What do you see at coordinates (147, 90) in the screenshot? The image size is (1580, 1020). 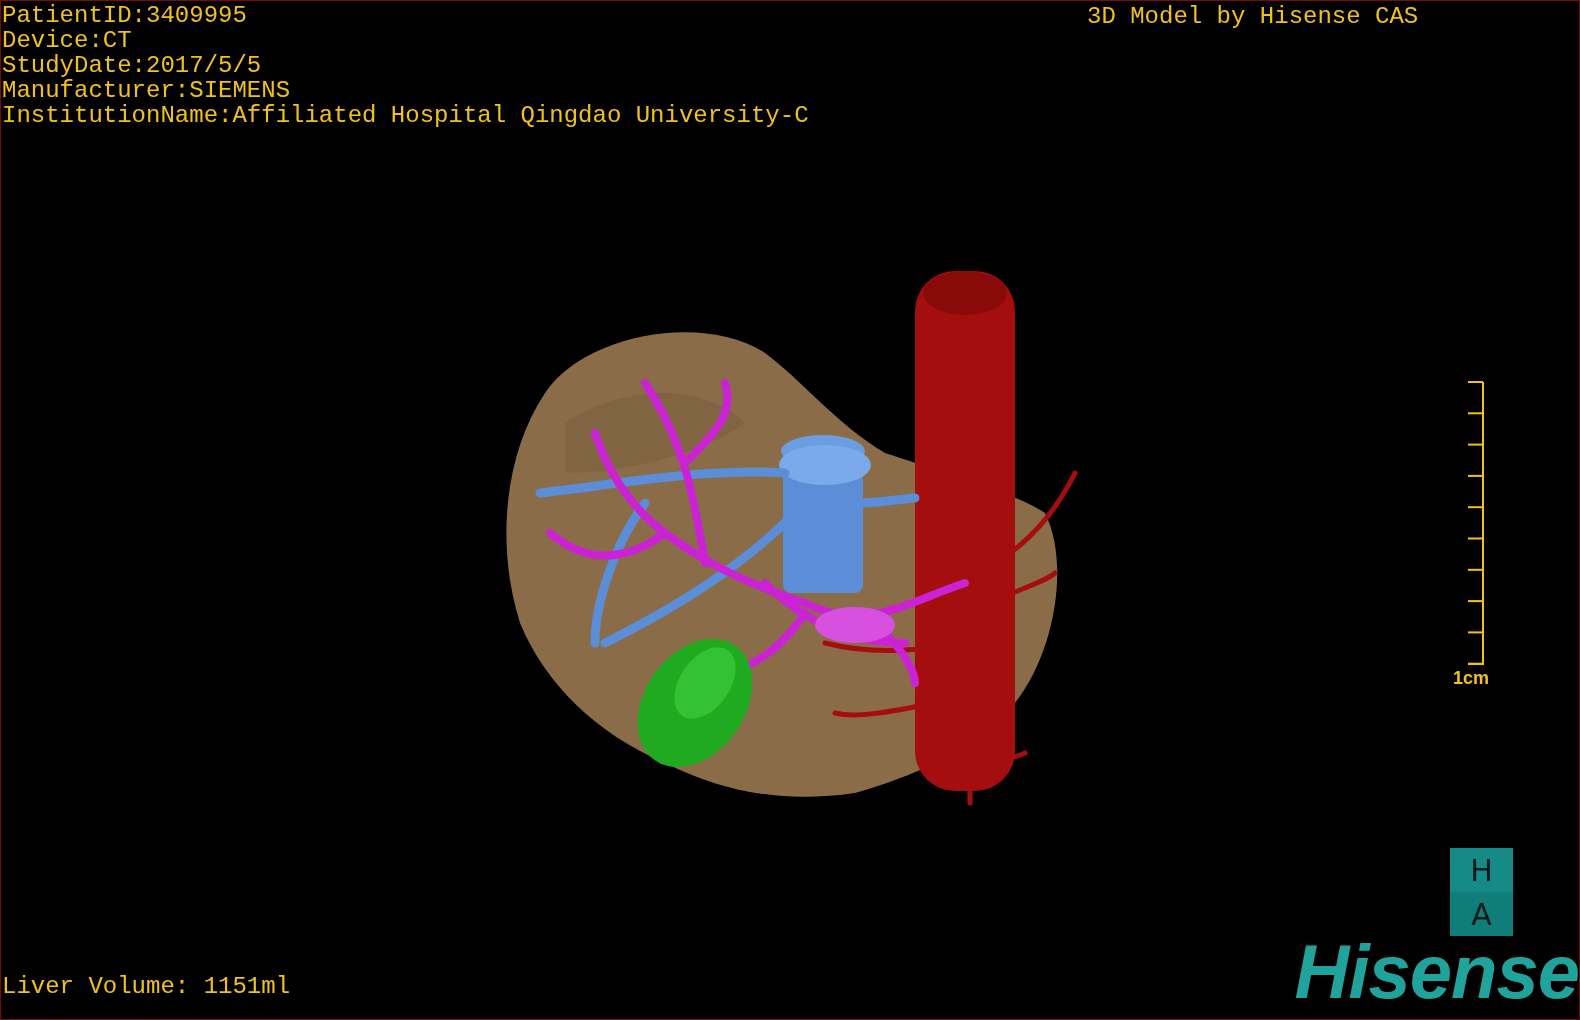 I see `patient-info-line: Manufacturer:SIEMENS` at bounding box center [147, 90].